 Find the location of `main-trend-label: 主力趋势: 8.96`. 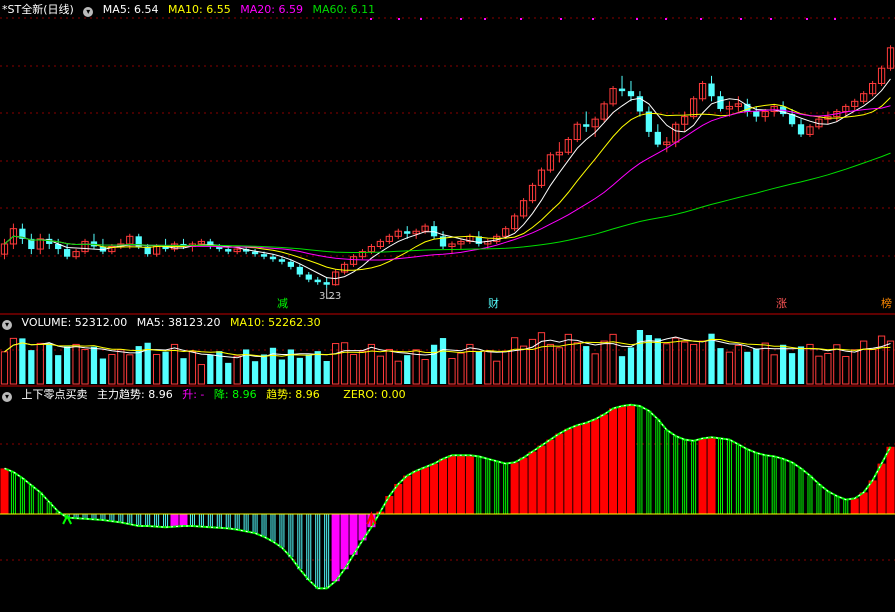

main-trend-label: 主力趋势: 8.96 is located at coordinates (135, 394).